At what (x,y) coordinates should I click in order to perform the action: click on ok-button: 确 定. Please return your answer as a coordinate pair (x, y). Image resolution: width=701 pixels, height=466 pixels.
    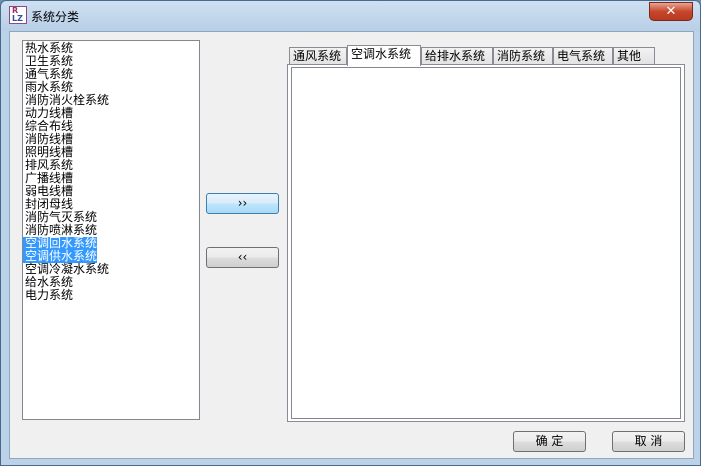
    Looking at the image, I should click on (549, 441).